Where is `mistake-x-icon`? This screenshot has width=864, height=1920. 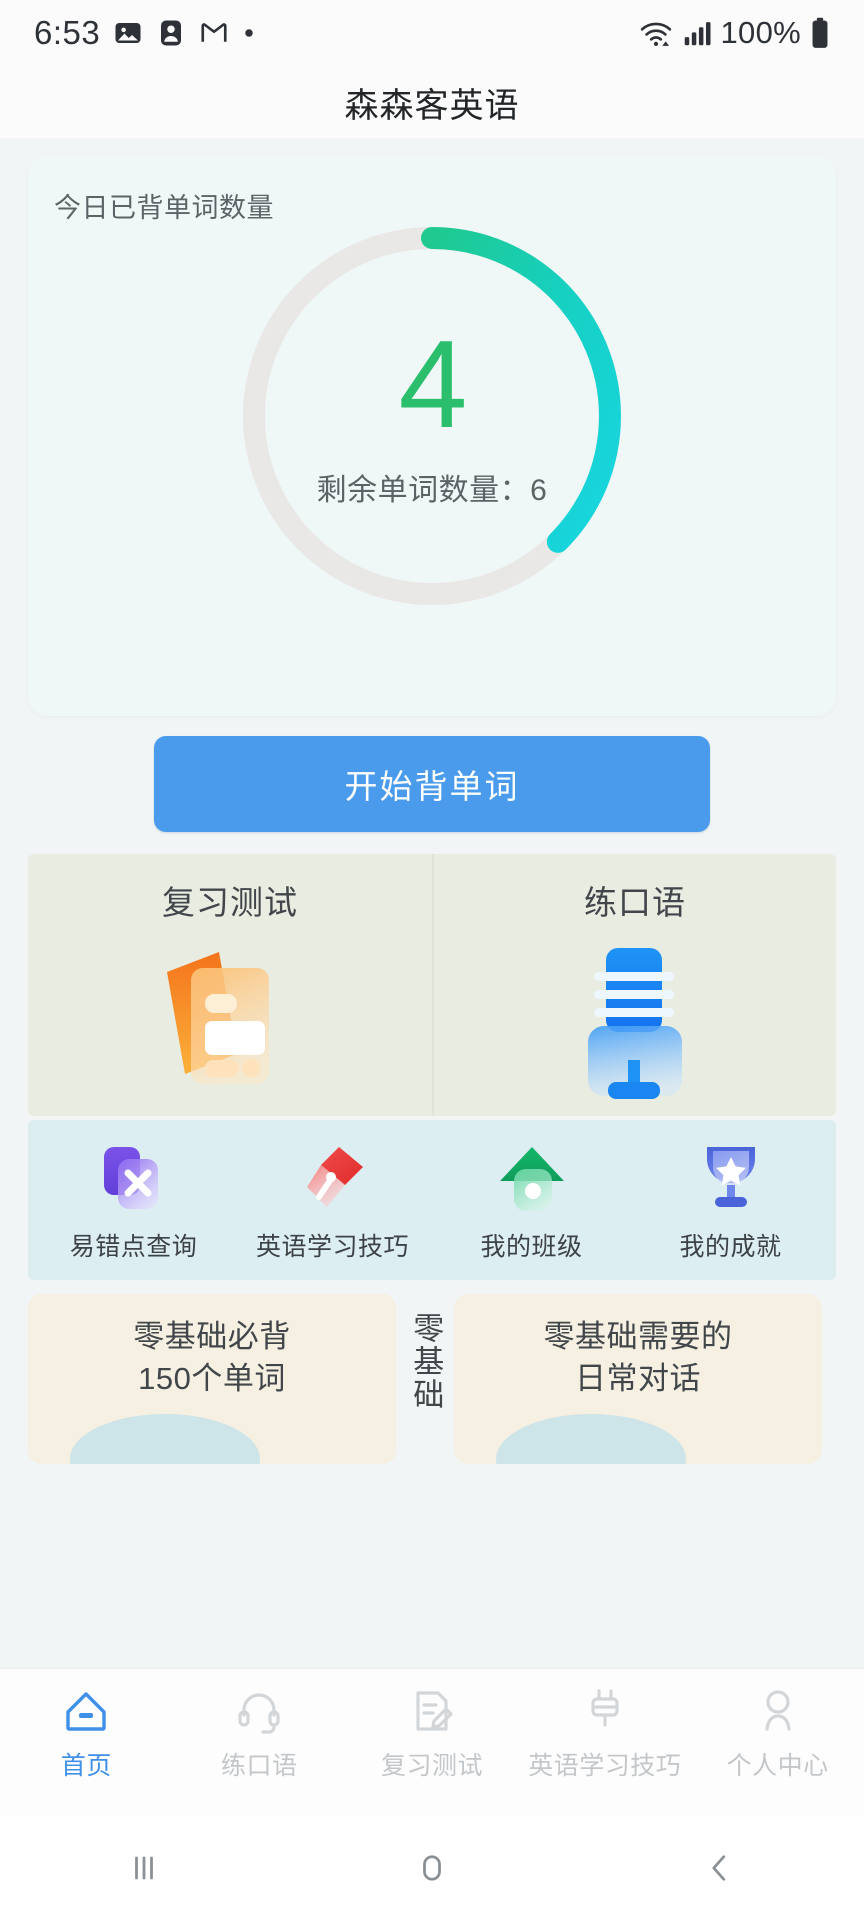
mistake-x-icon is located at coordinates (134, 1179).